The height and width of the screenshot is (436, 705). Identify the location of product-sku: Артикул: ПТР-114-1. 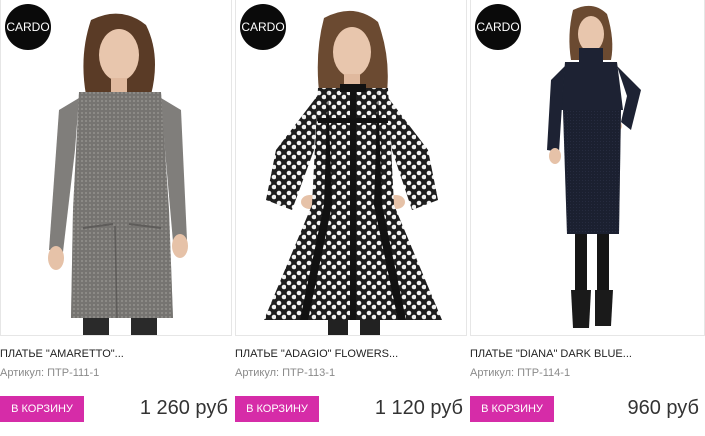
(520, 373).